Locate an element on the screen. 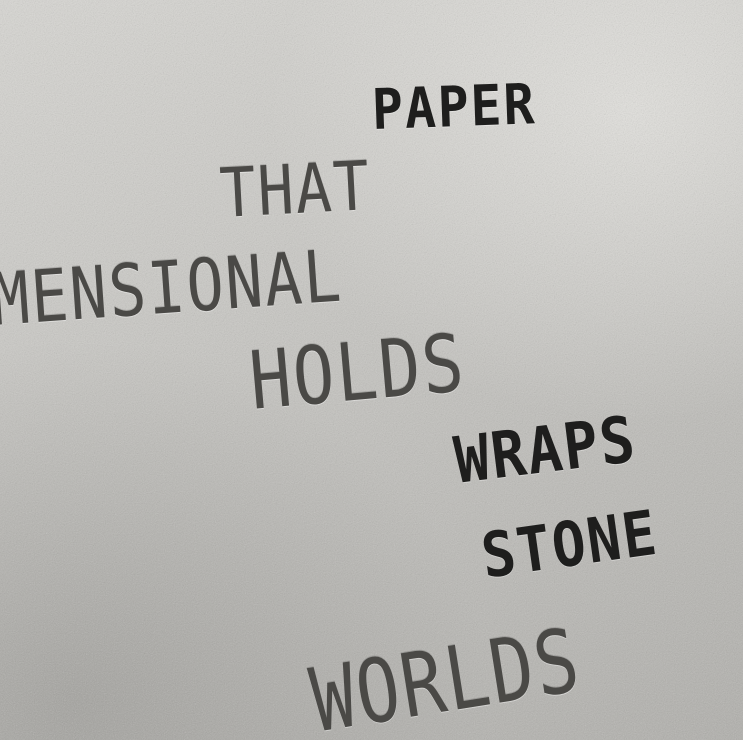 Image resolution: width=743 pixels, height=740 pixels. word-mensional: MENSIONAL is located at coordinates (173, 287).